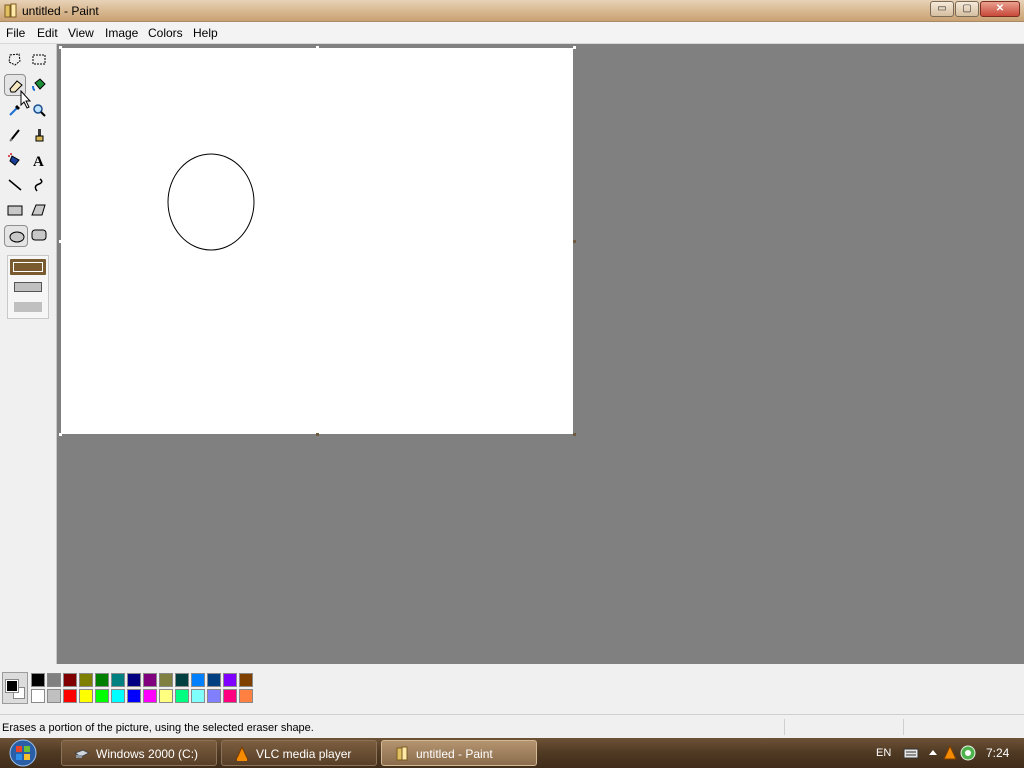 This screenshot has height=768, width=1024. What do you see at coordinates (942, 9) in the screenshot?
I see `minimize-button: ▭` at bounding box center [942, 9].